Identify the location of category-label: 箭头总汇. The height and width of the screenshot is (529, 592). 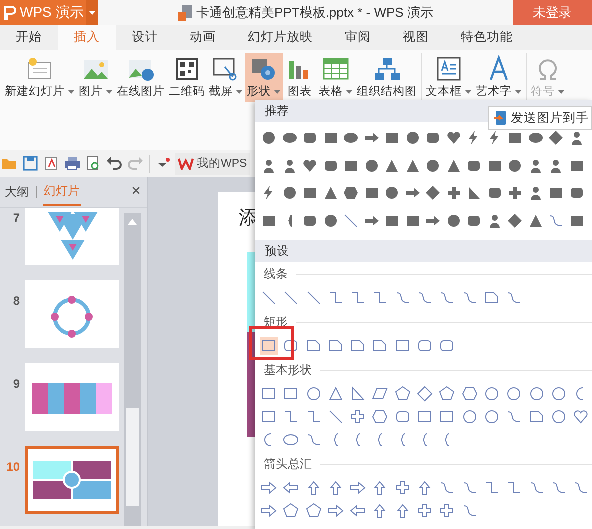
(288, 464).